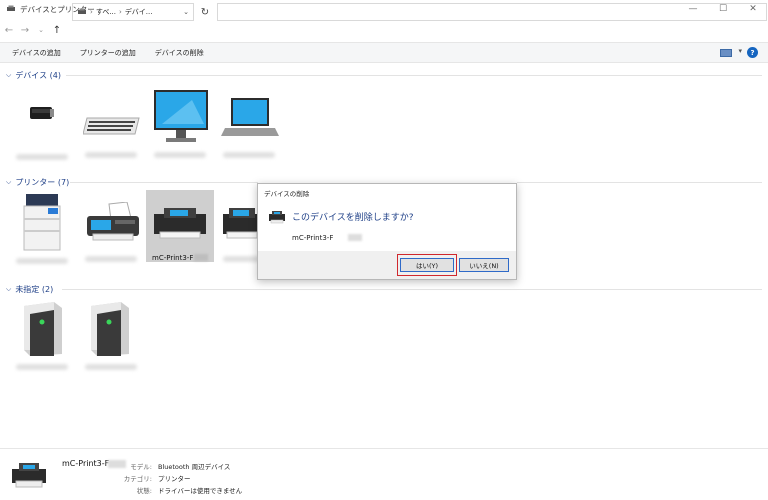  What do you see at coordinates (181, 116) in the screenshot?
I see `monitor-icon` at bounding box center [181, 116].